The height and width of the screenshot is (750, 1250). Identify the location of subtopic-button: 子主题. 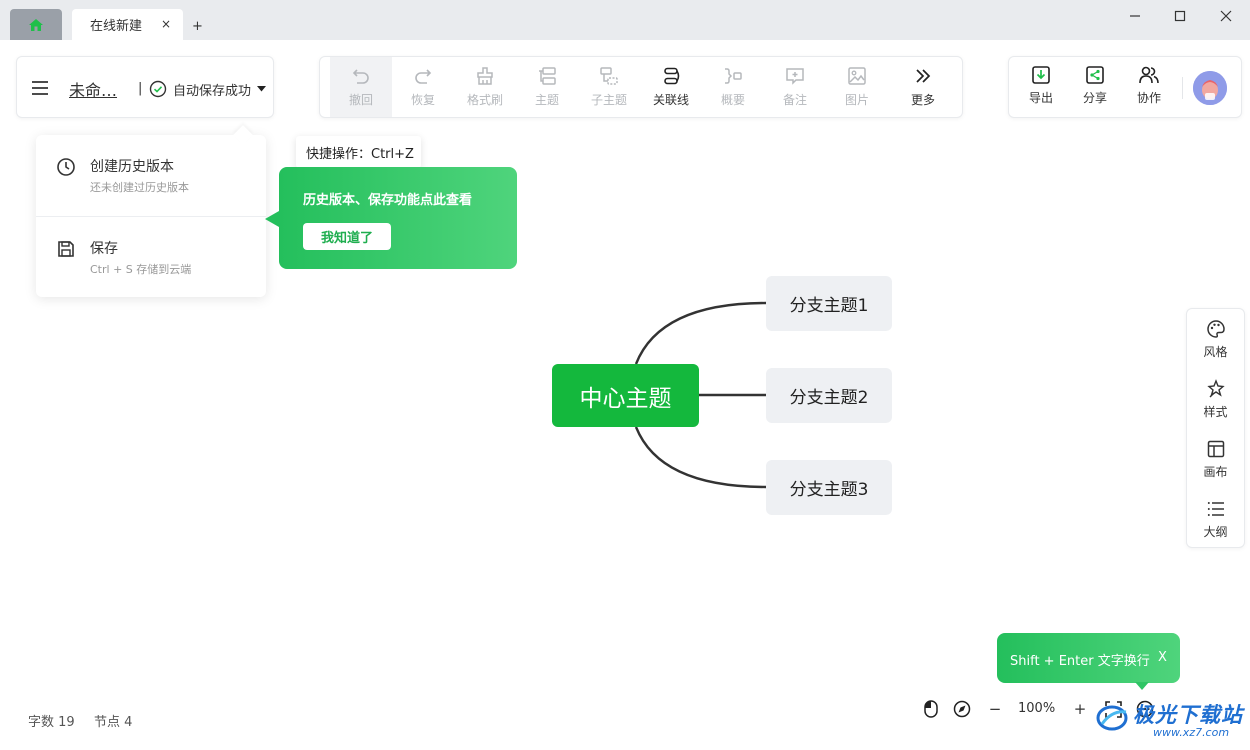
(609, 87).